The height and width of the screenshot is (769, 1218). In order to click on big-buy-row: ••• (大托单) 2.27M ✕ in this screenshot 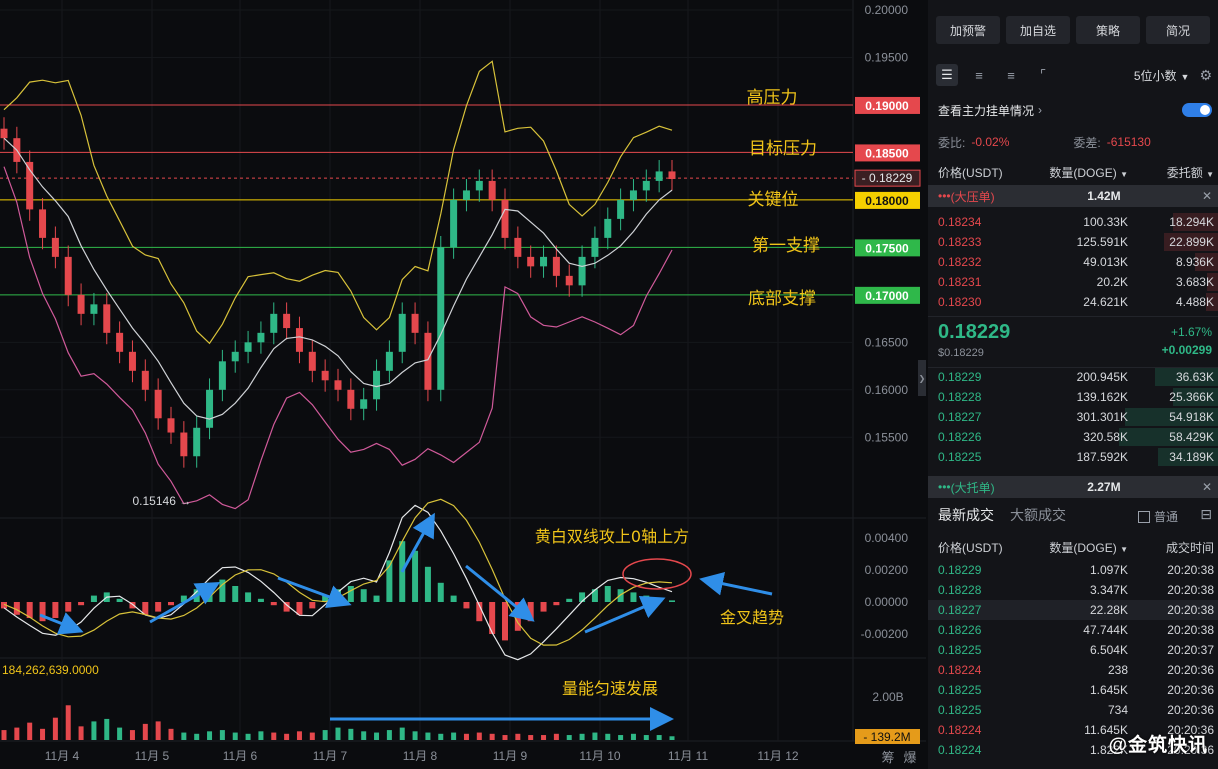, I will do `click(1073, 487)`.